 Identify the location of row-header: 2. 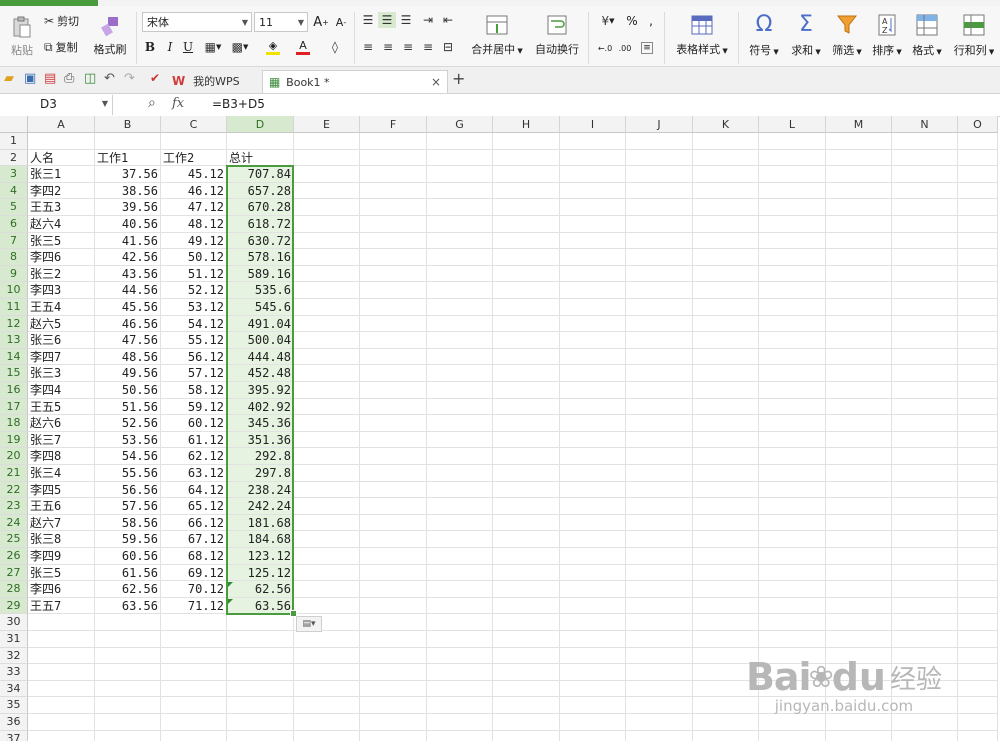
(14, 158).